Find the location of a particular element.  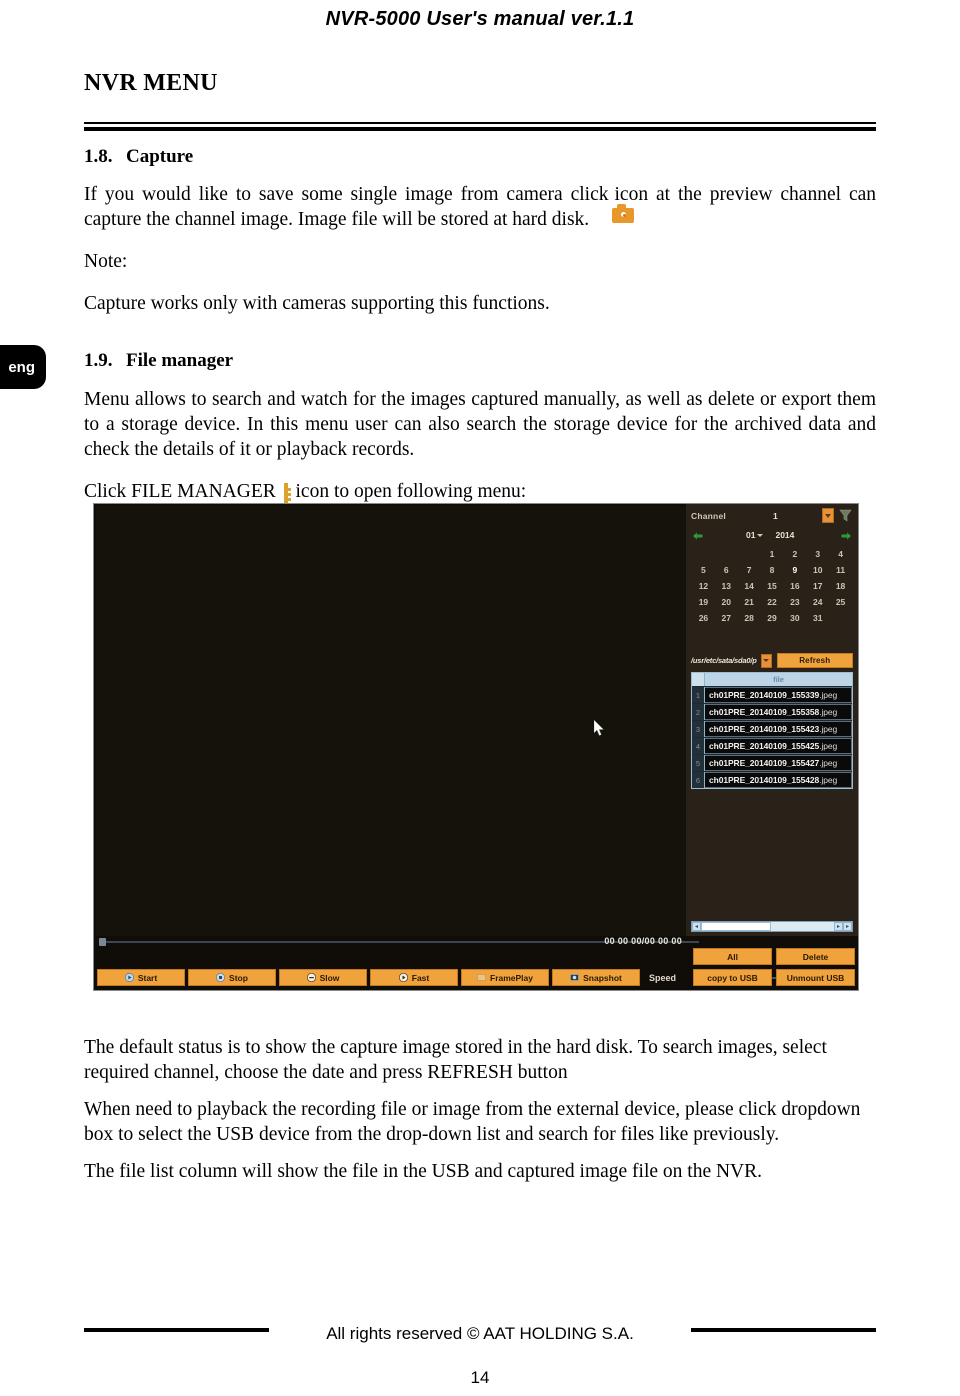

channel-dropdown-button is located at coordinates (828, 515).